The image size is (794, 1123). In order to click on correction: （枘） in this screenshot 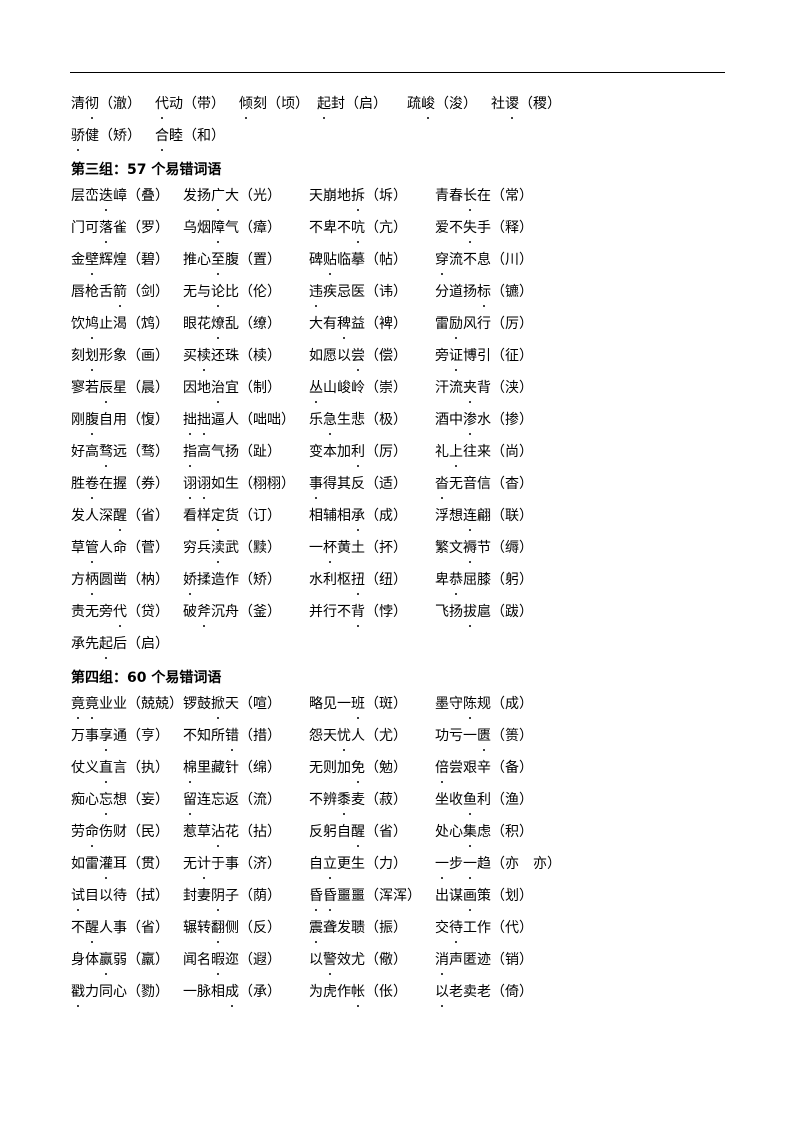, I will do `click(148, 580)`.